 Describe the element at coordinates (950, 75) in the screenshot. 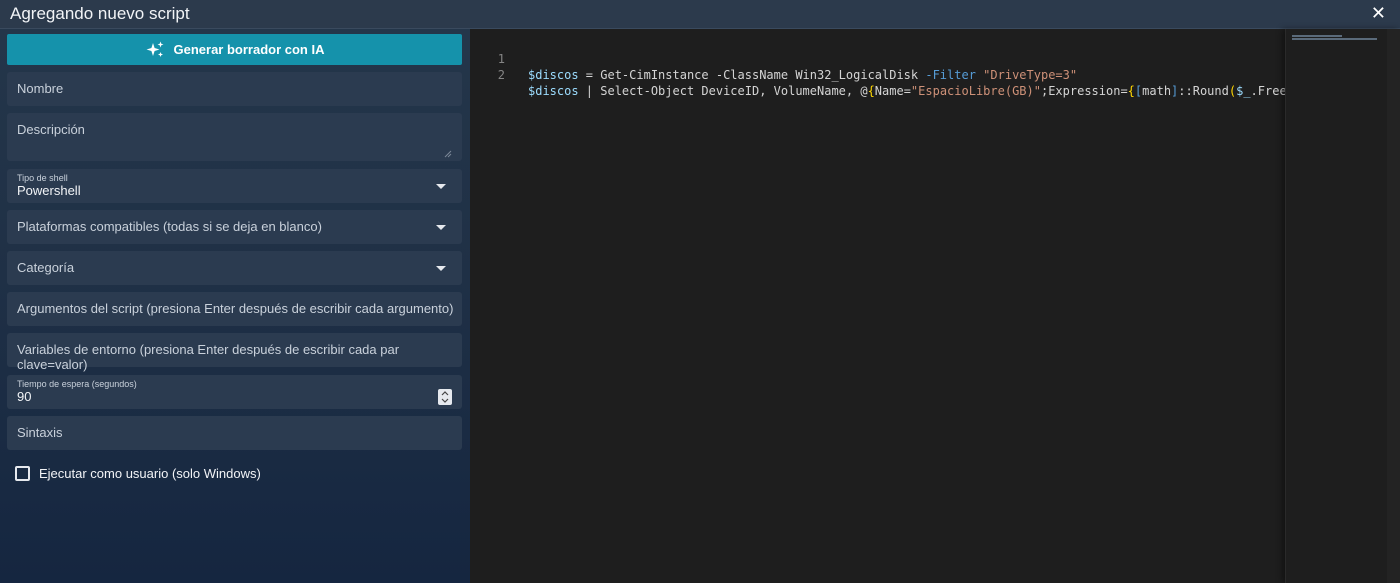

I see `code-token: -Filter` at that location.